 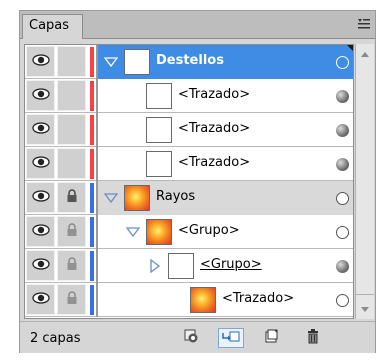 What do you see at coordinates (365, 54) in the screenshot?
I see `scroll-up-icon` at bounding box center [365, 54].